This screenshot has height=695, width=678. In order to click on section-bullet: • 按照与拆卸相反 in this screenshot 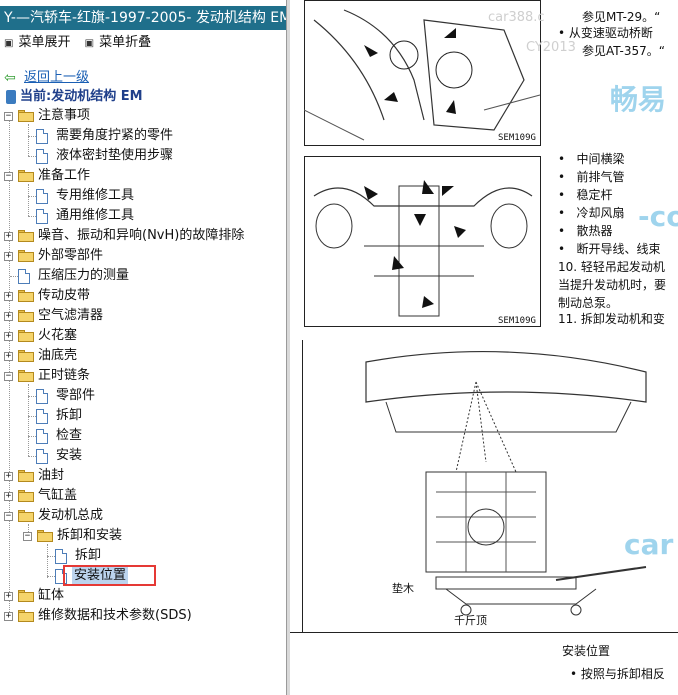, I will do `click(617, 674)`.